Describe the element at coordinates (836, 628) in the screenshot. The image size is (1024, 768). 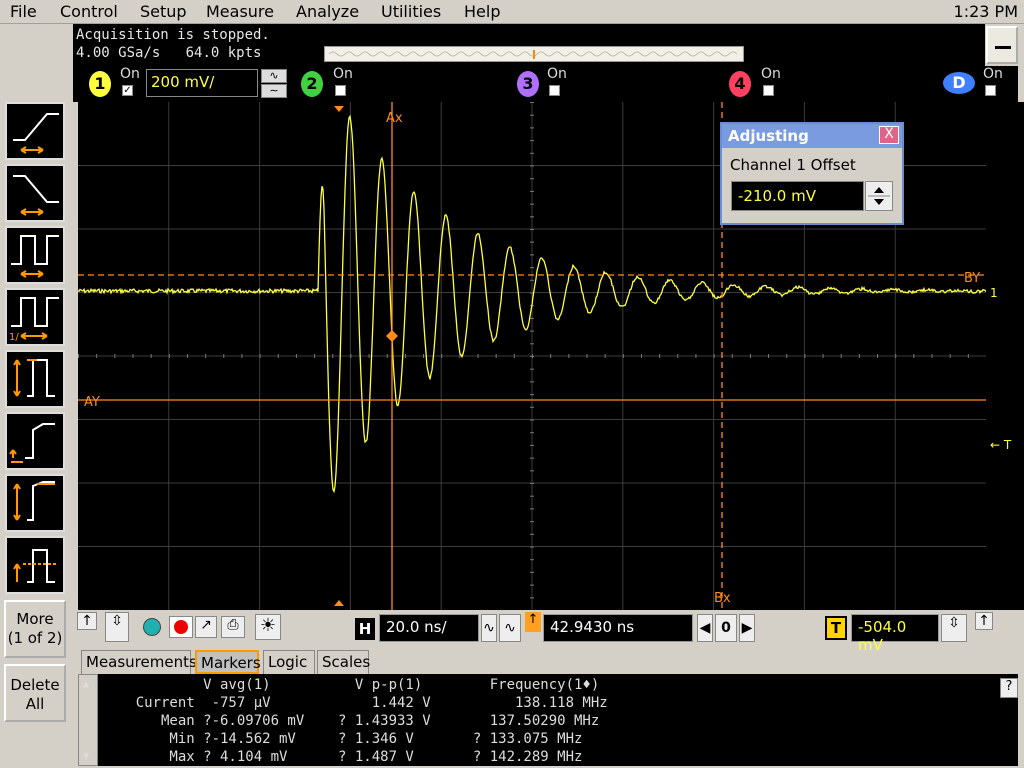
I see `trigger-icon: T` at that location.